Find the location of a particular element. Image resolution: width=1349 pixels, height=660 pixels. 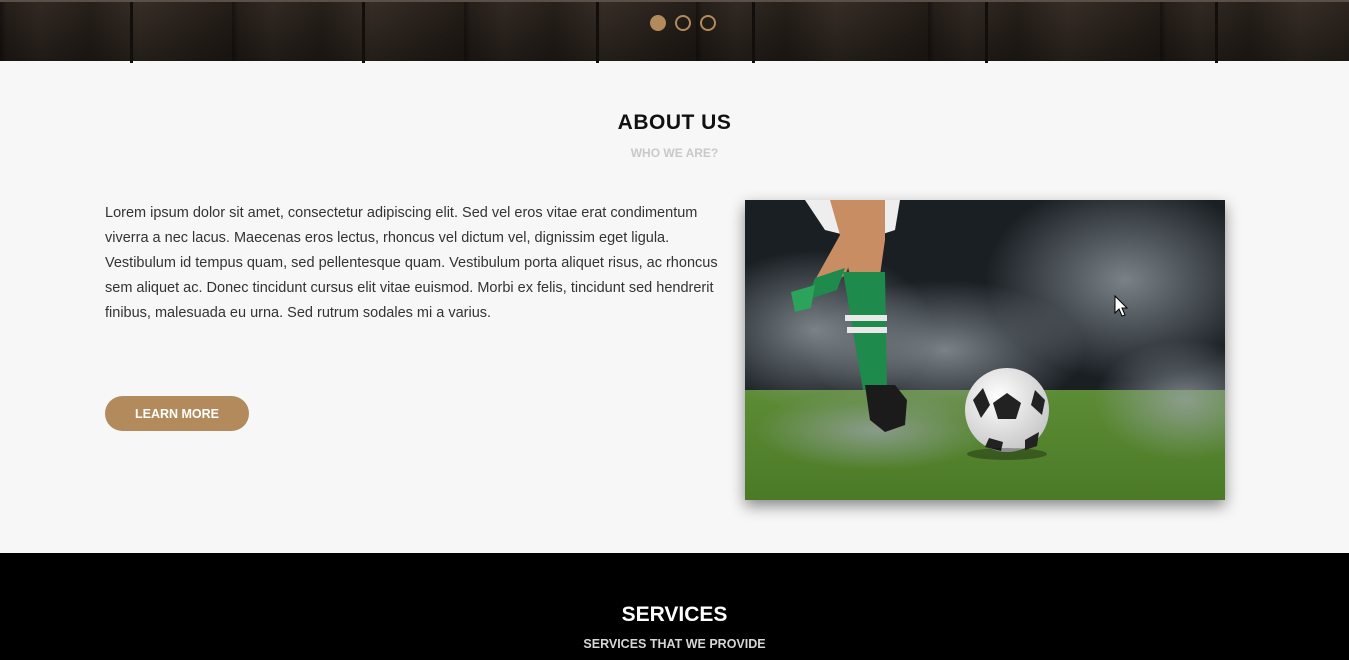

hero-banner is located at coordinates (674, 31).